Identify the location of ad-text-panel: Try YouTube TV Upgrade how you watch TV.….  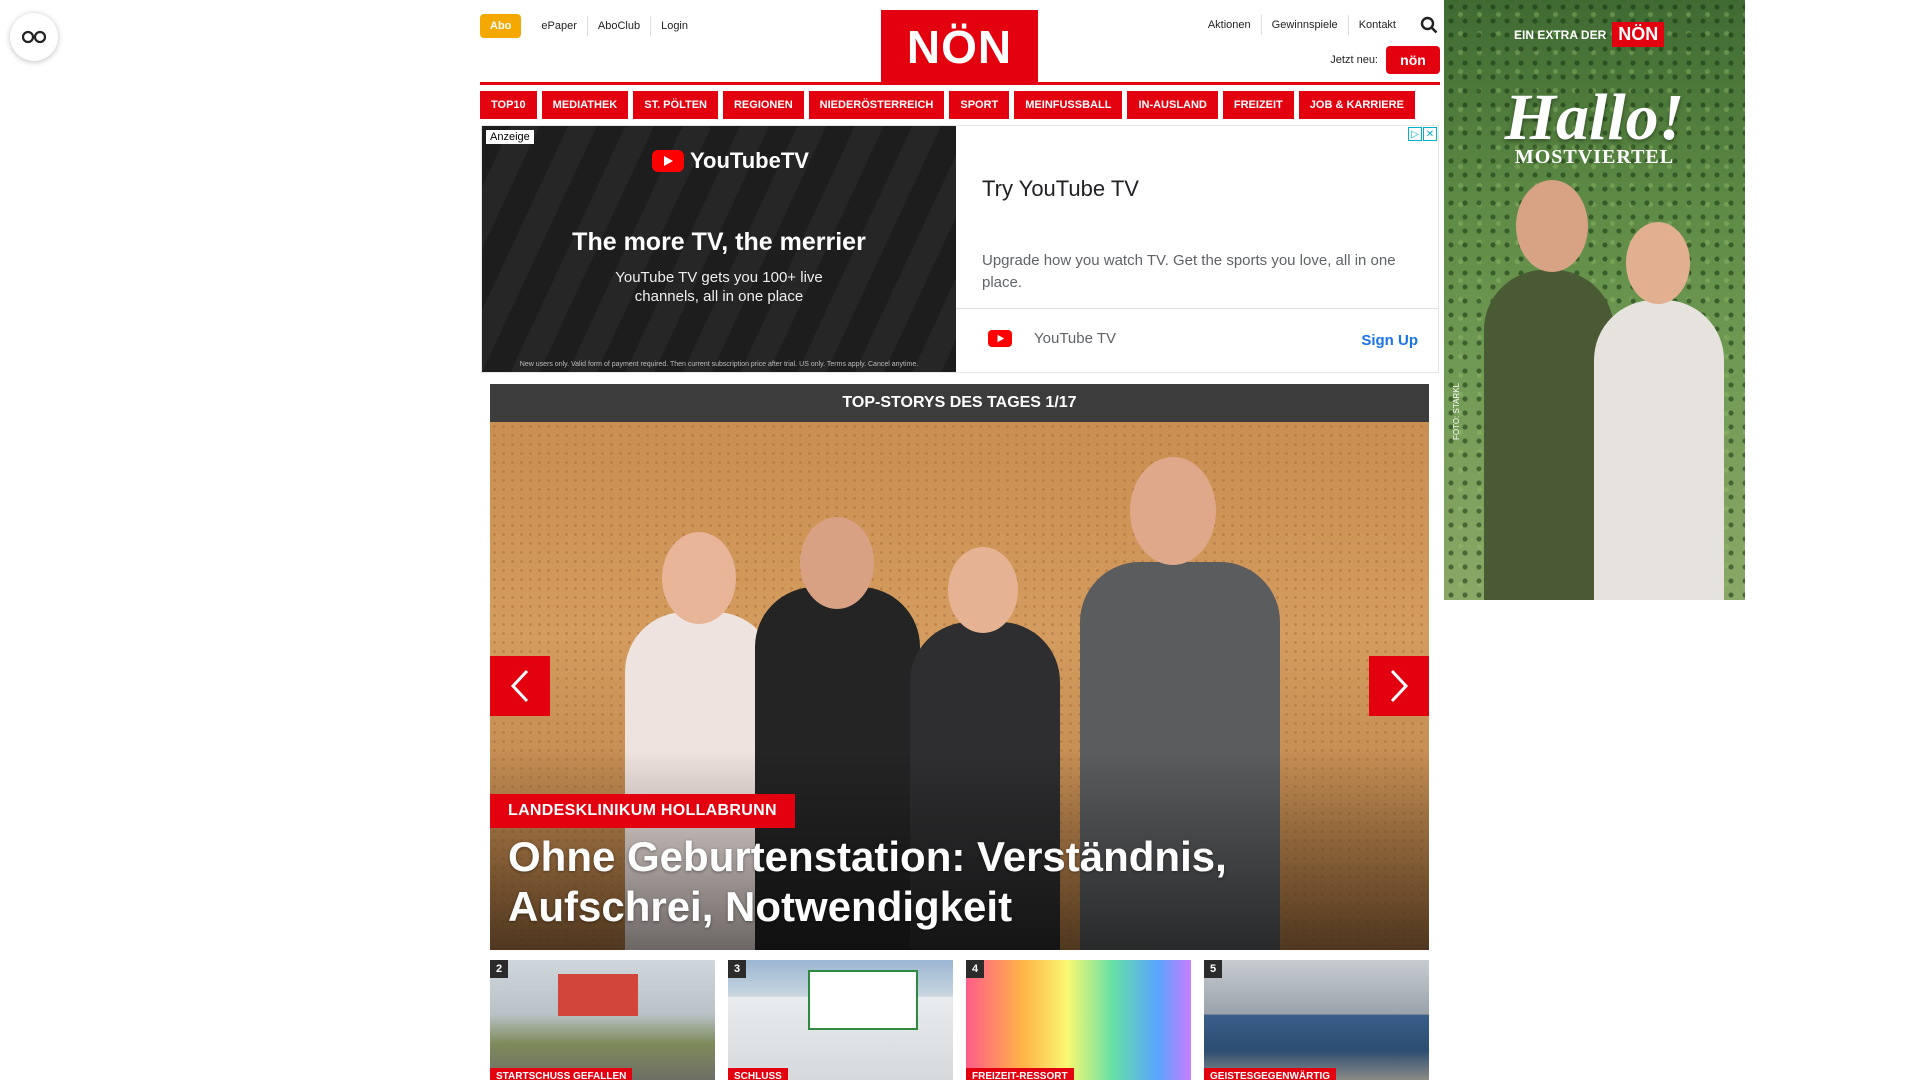
(1197, 249).